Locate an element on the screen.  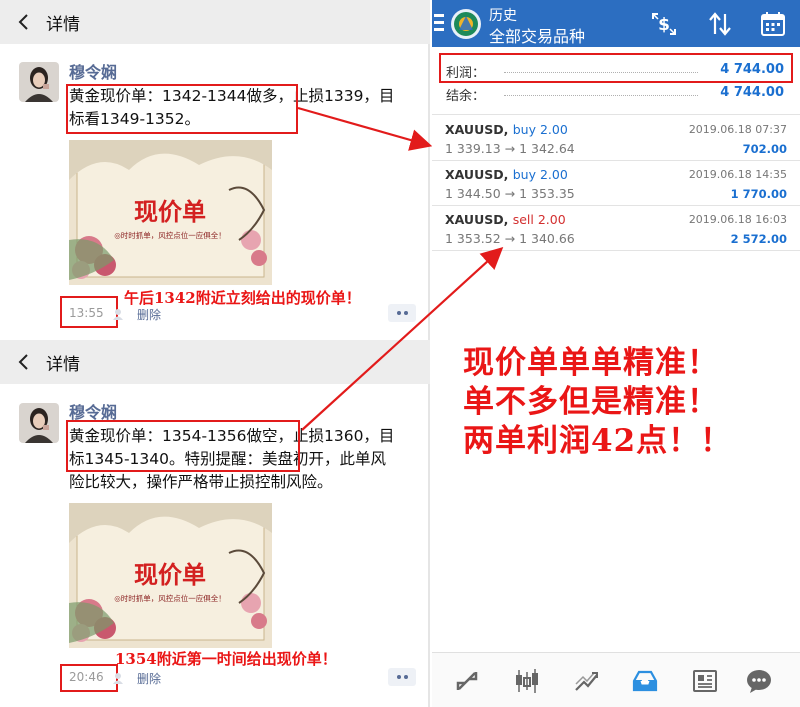
app-toolbar: 历史 全部交易品种 $ is located at coordinates (616, 23).